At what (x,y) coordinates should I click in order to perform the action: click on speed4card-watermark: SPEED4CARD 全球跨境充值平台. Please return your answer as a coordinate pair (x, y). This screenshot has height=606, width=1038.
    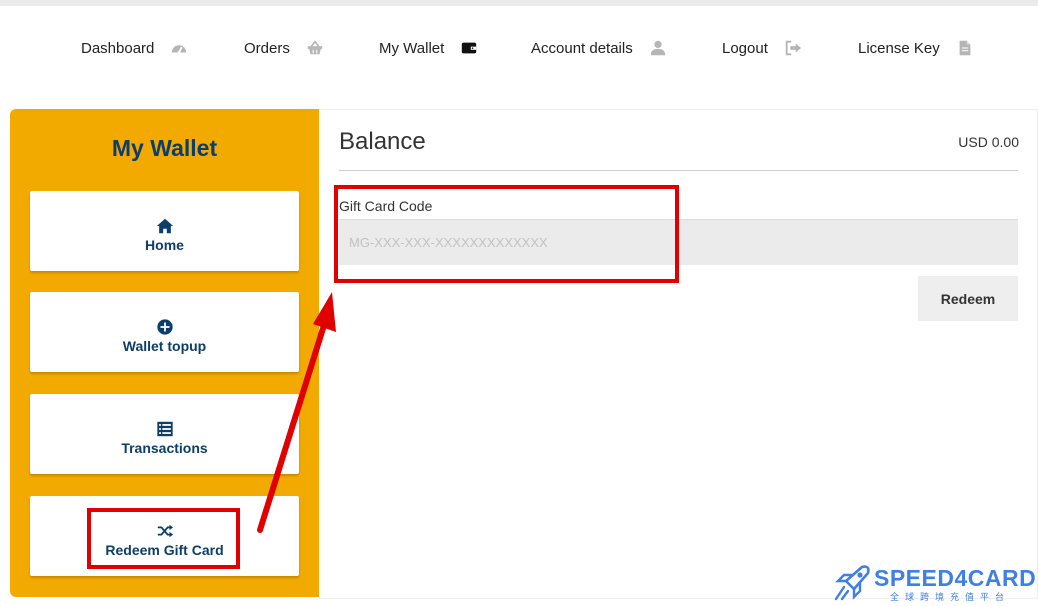
    Looking at the image, I should click on (934, 584).